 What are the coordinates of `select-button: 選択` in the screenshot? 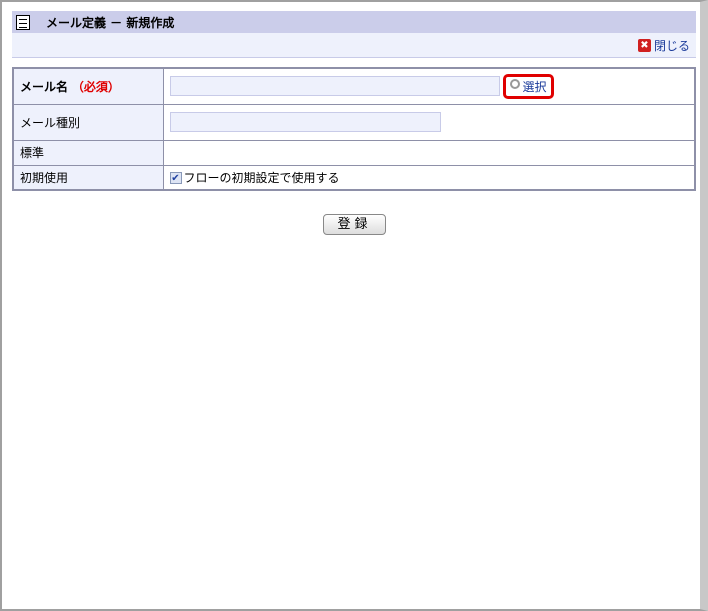 It's located at (528, 86).